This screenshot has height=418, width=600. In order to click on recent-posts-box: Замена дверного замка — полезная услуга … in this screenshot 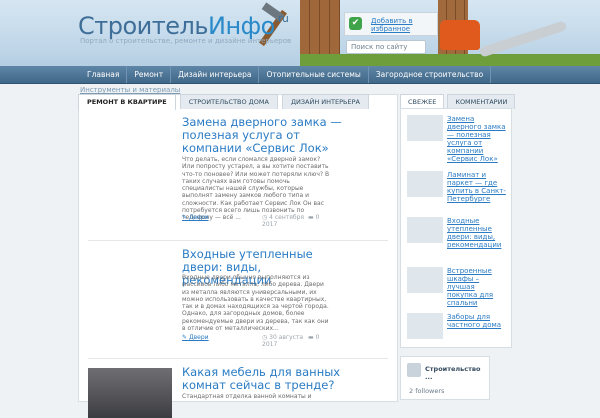, I will do `click(456, 228)`.